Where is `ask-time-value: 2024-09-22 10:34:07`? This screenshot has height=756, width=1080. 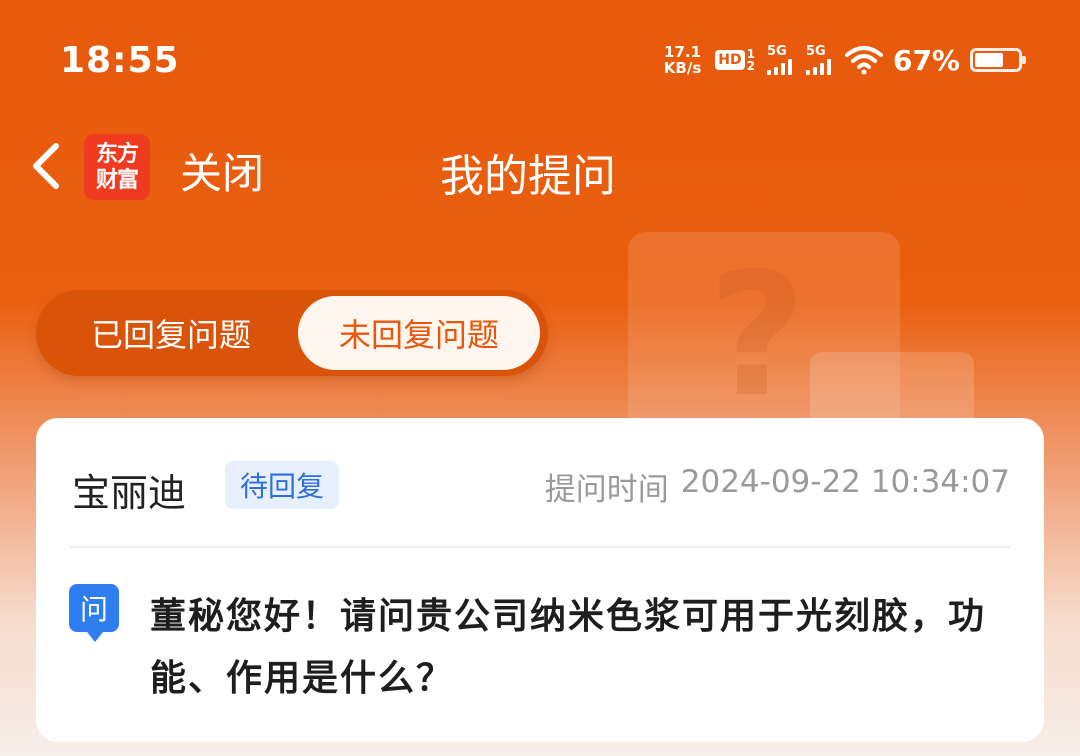
ask-time-value: 2024-09-22 10:34:07 is located at coordinates (845, 482).